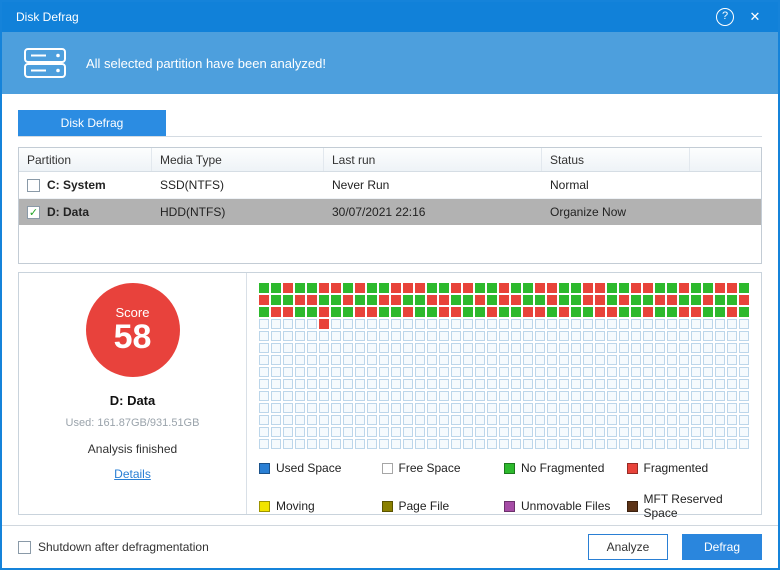 The height and width of the screenshot is (570, 780). What do you see at coordinates (85, 159) in the screenshot?
I see `column-partition: Partition` at bounding box center [85, 159].